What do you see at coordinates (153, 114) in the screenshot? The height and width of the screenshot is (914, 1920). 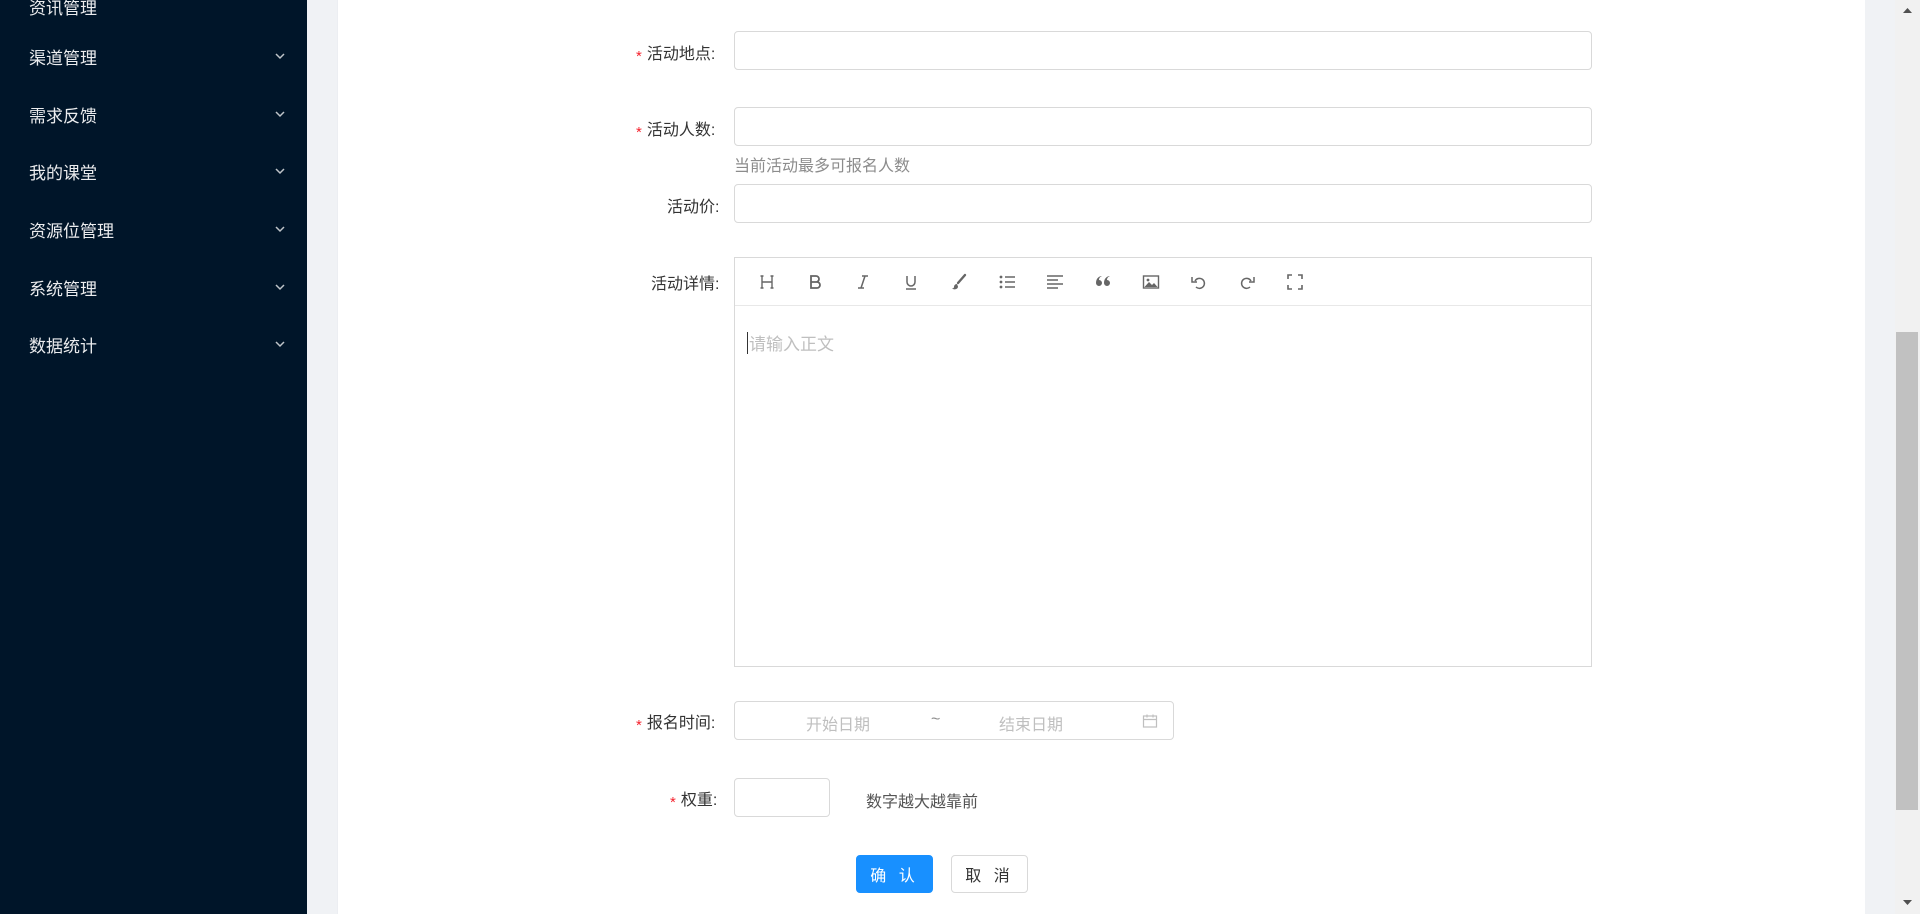 I see `sidebar-item-feedback: 需求反馈` at bounding box center [153, 114].